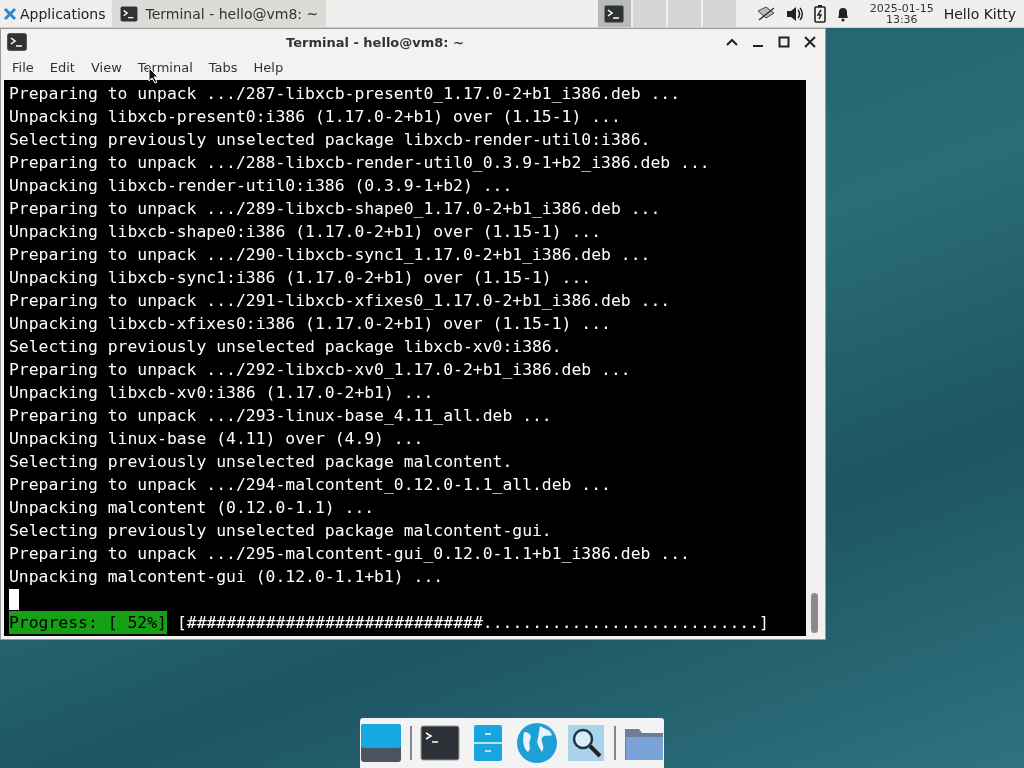 This screenshot has height=768, width=1024. I want to click on terminal-line: Selecting previously unselected package libxcb-render-util0:i386., so click(330, 140).